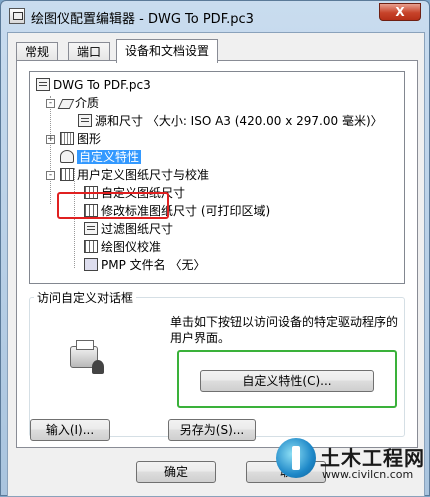 The image size is (430, 497). What do you see at coordinates (67, 174) in the screenshot?
I see `calibration-icon` at bounding box center [67, 174].